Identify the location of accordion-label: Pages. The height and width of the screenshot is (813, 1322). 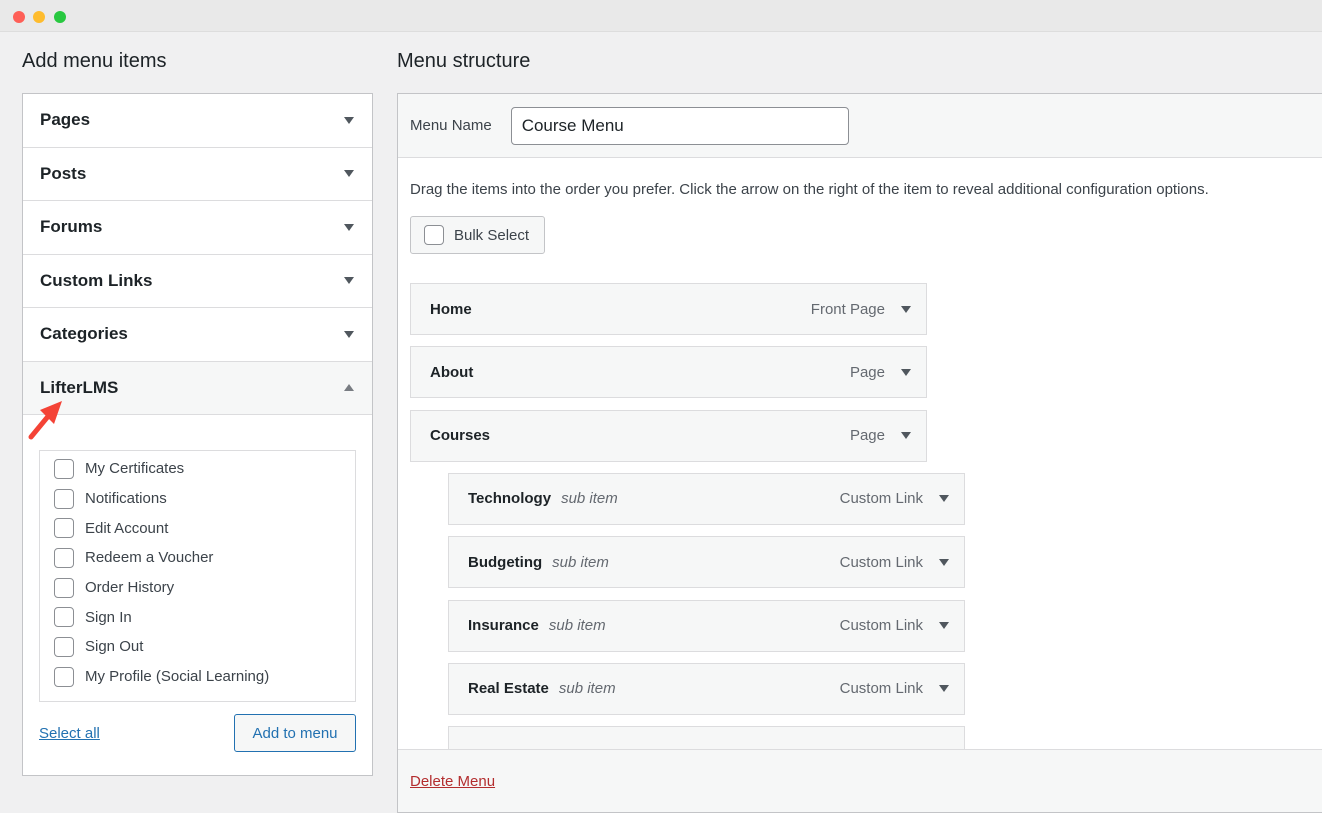
(65, 120).